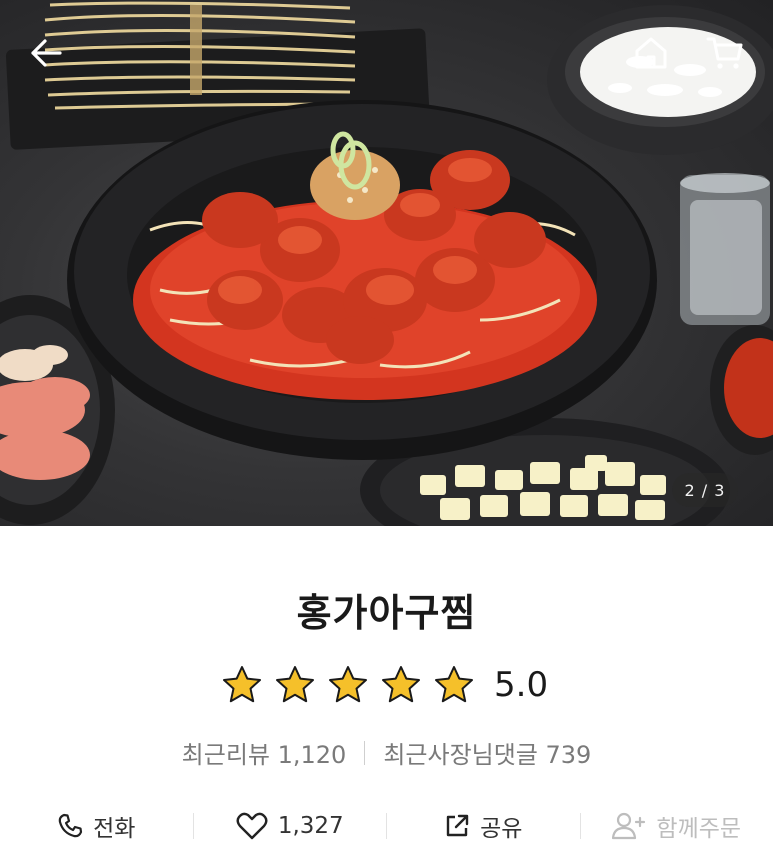  I want to click on cart-button, so click(725, 53).